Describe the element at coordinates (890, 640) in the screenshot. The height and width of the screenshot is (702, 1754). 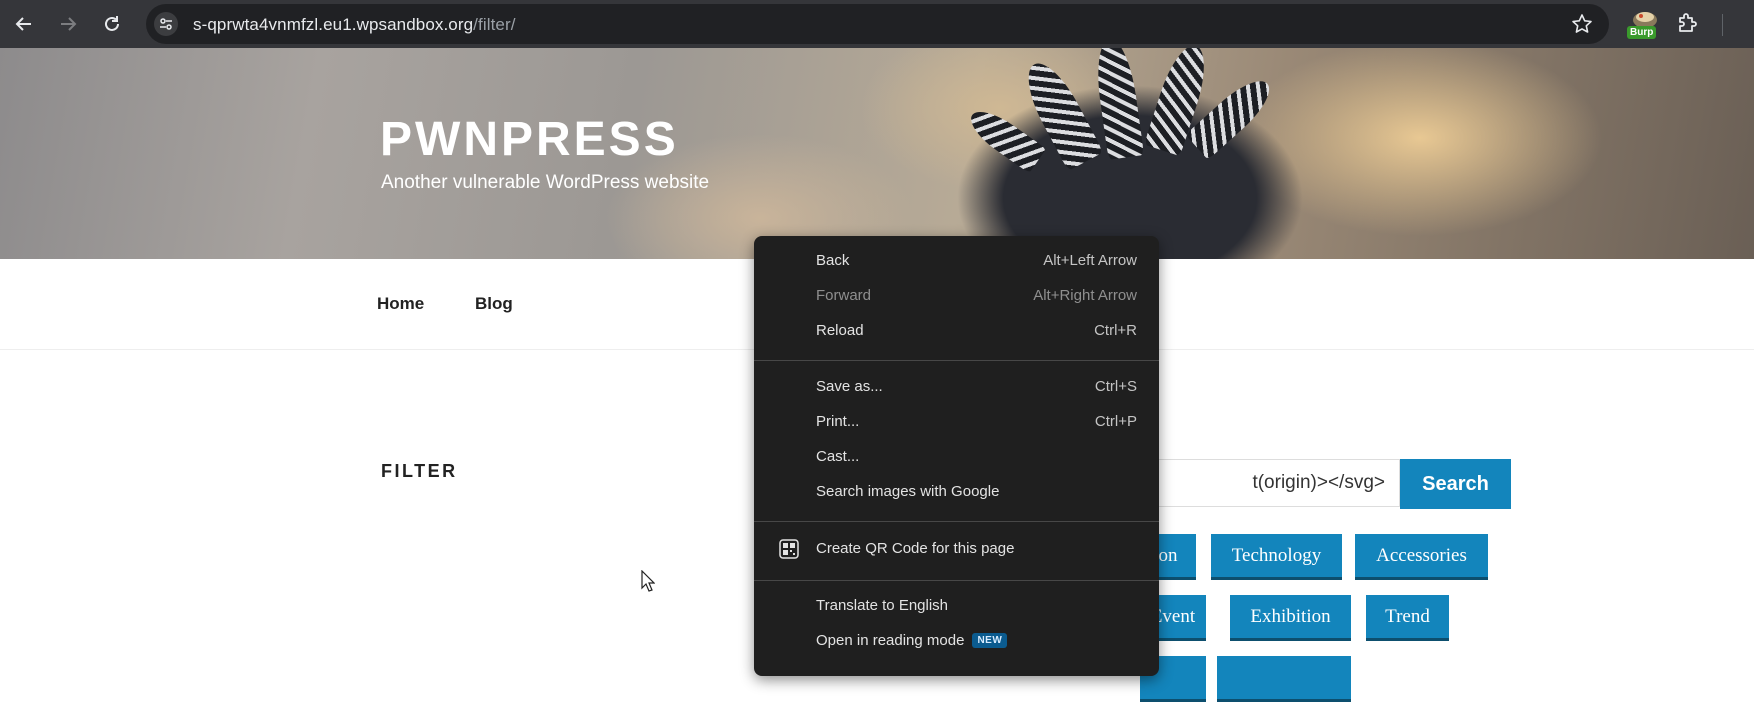
I see `menu-item-text: Open in reading mode` at that location.